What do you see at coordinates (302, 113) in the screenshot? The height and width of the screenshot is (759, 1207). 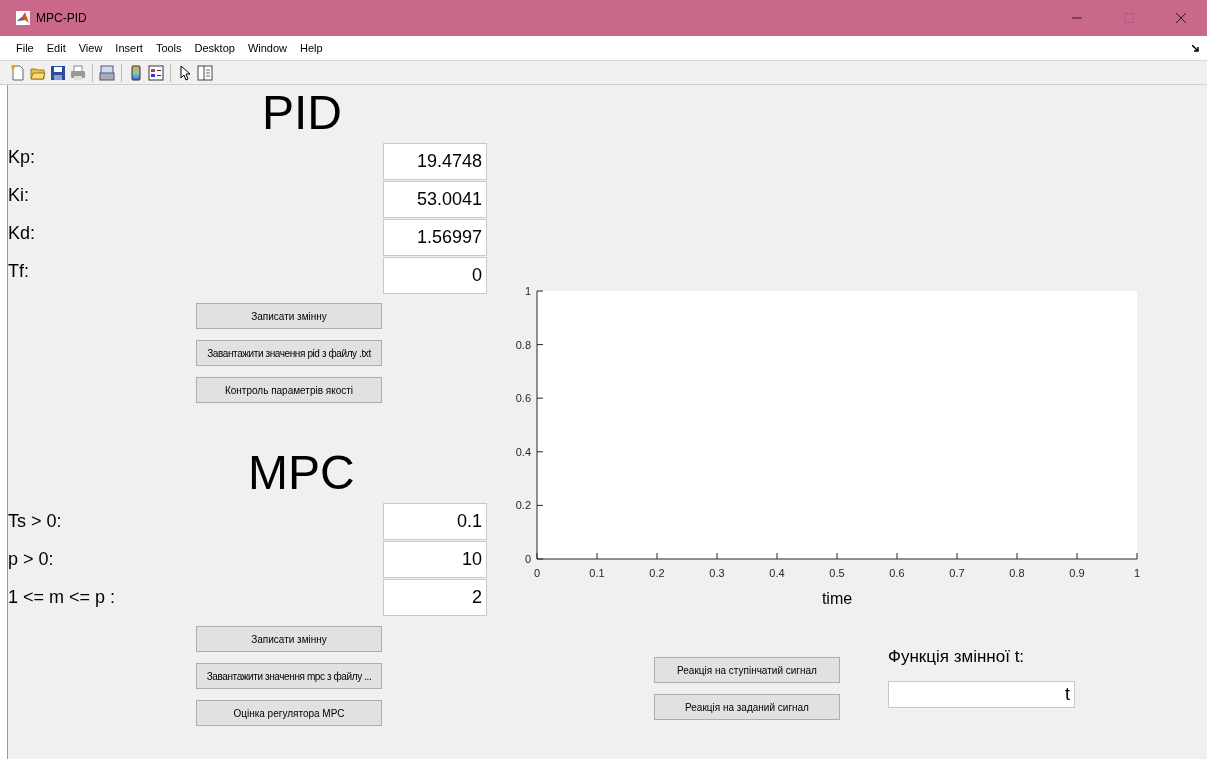 I see `pid-heading: PID` at bounding box center [302, 113].